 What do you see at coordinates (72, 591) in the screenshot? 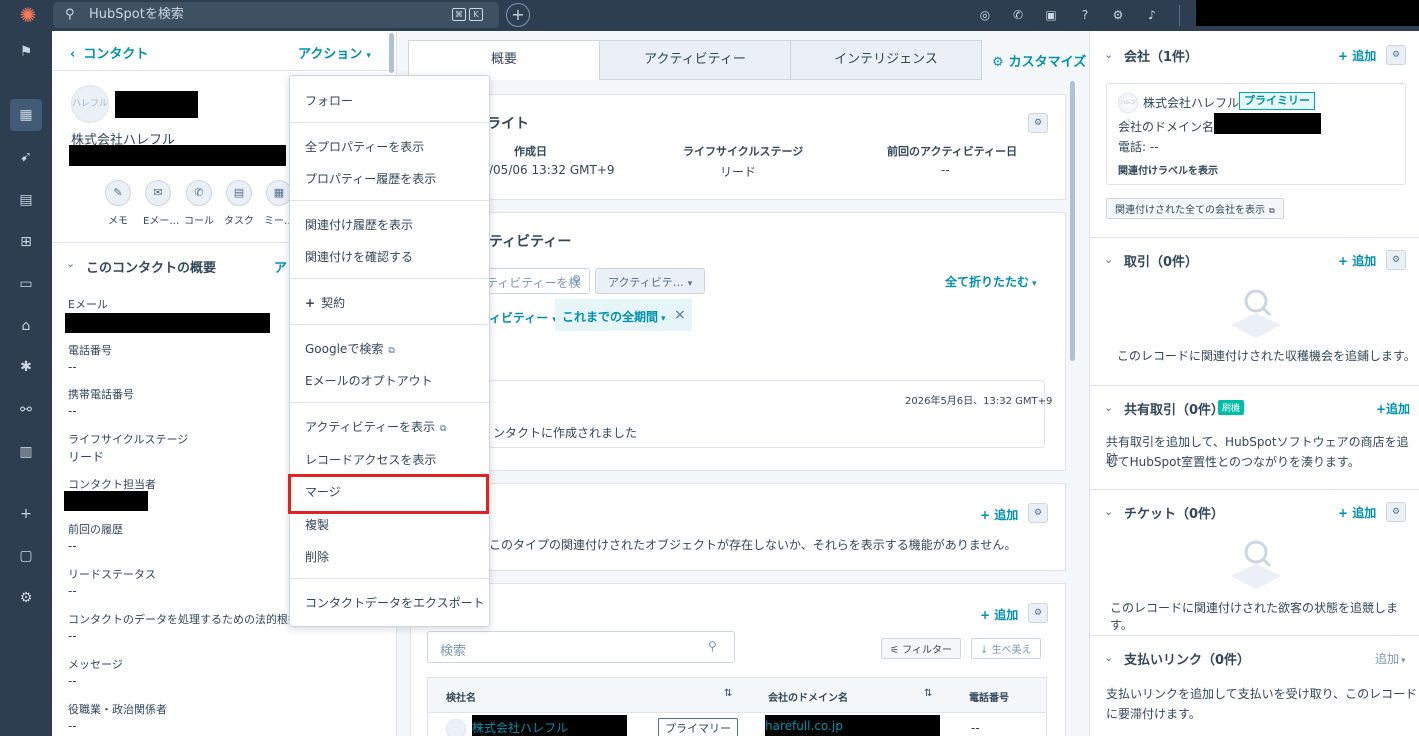
I see `property-value-lead-status: --` at bounding box center [72, 591].